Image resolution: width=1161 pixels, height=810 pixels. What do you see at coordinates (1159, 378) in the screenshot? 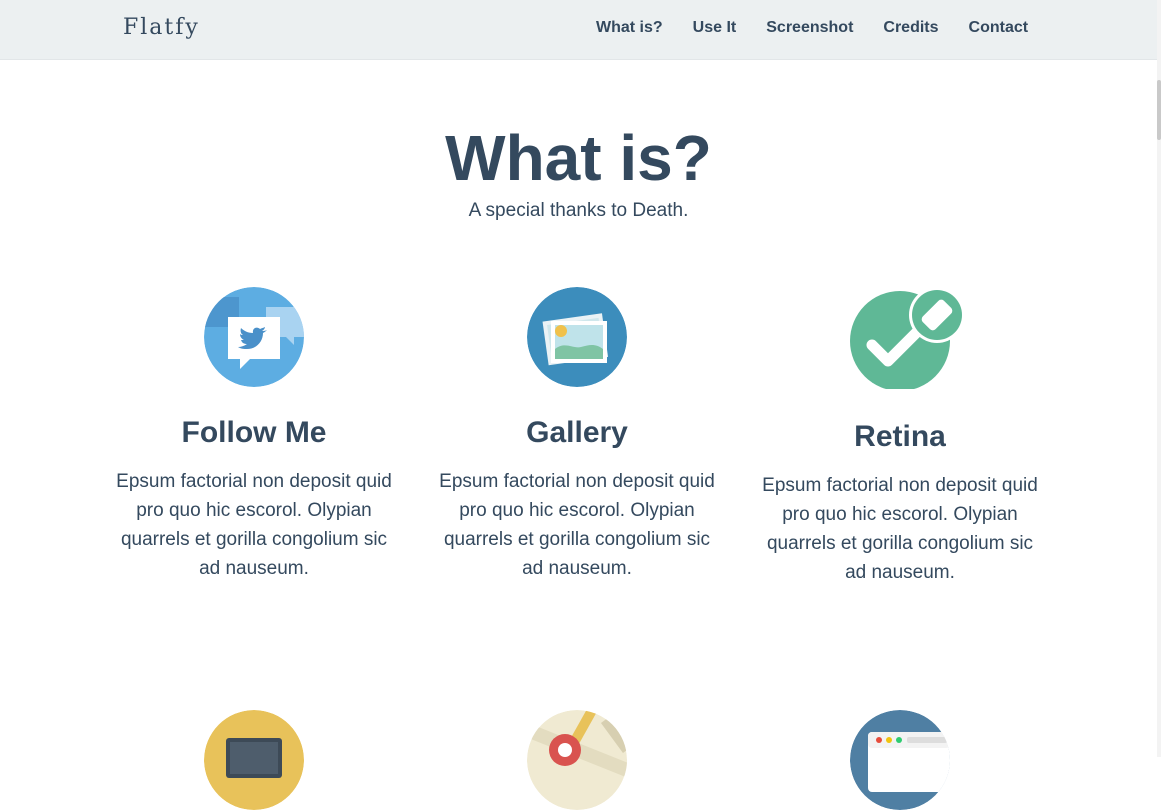
I see `scrollbar` at bounding box center [1159, 378].